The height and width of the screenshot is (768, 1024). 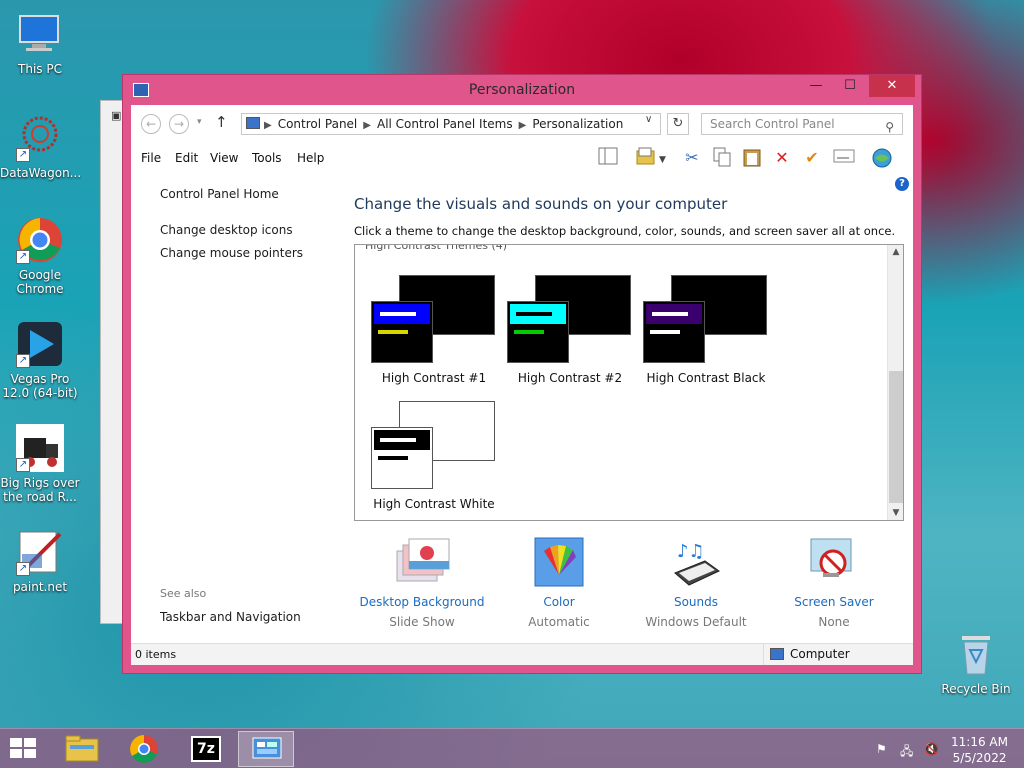 I want to click on layout-pane-icon, so click(x=608, y=158).